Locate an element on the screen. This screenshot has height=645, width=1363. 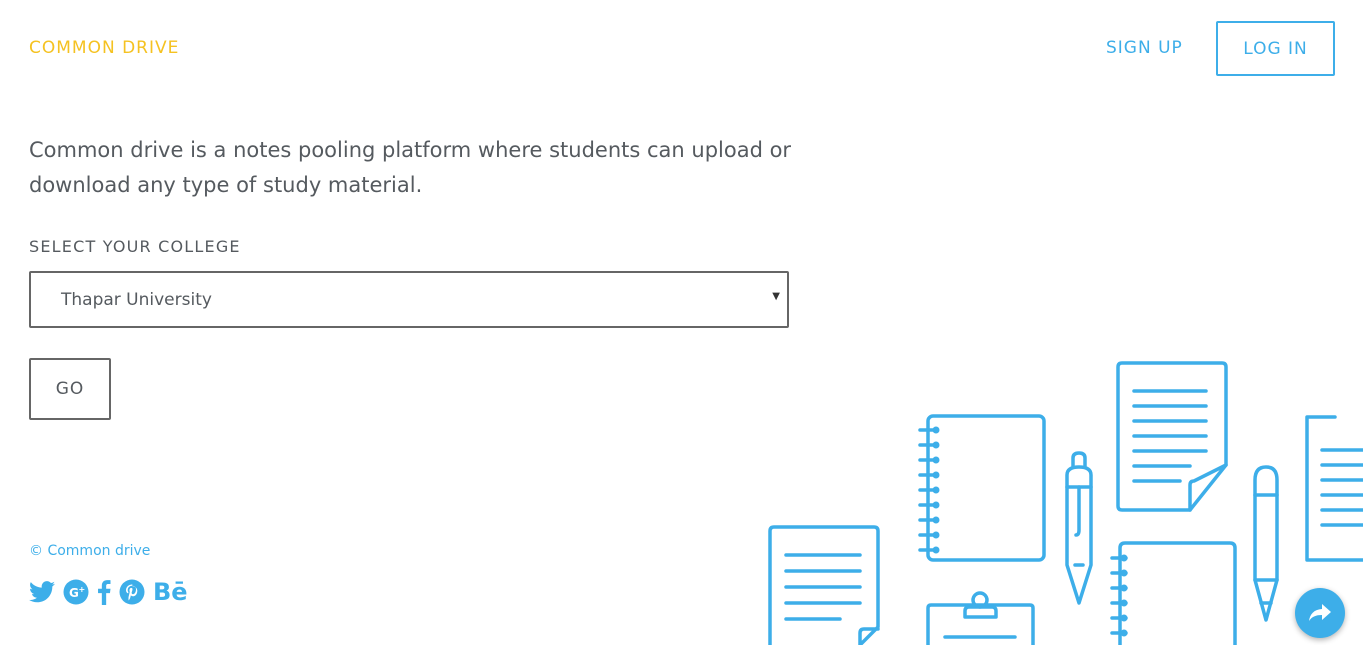
document-illustration-top is located at coordinates (1172, 436).